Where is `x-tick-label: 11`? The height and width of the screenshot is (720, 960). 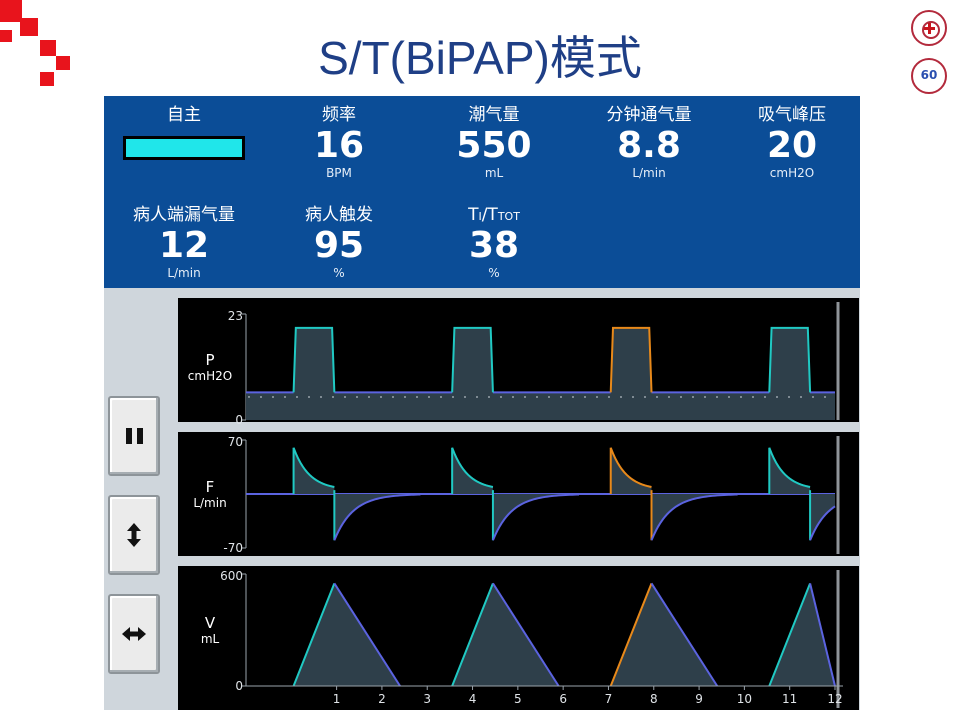 x-tick-label: 11 is located at coordinates (789, 699).